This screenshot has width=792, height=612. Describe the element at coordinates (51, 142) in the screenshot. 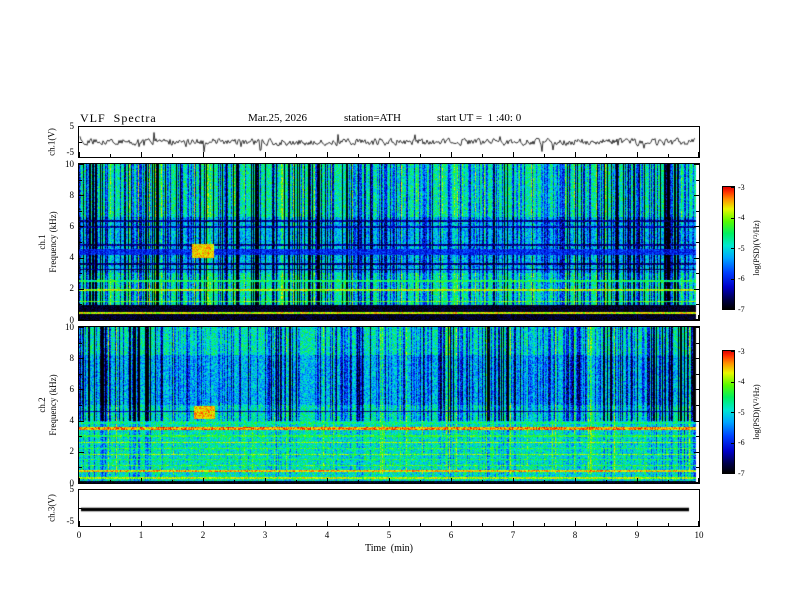

I see `ch1-voltage-axis-label: ch.1(V)` at that location.